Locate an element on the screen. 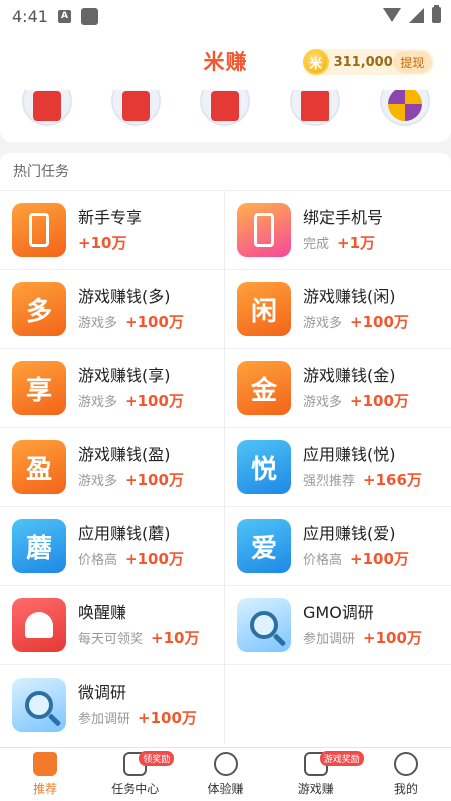 This screenshot has width=451, height=801. feature-icon-strip is located at coordinates (225, 116).